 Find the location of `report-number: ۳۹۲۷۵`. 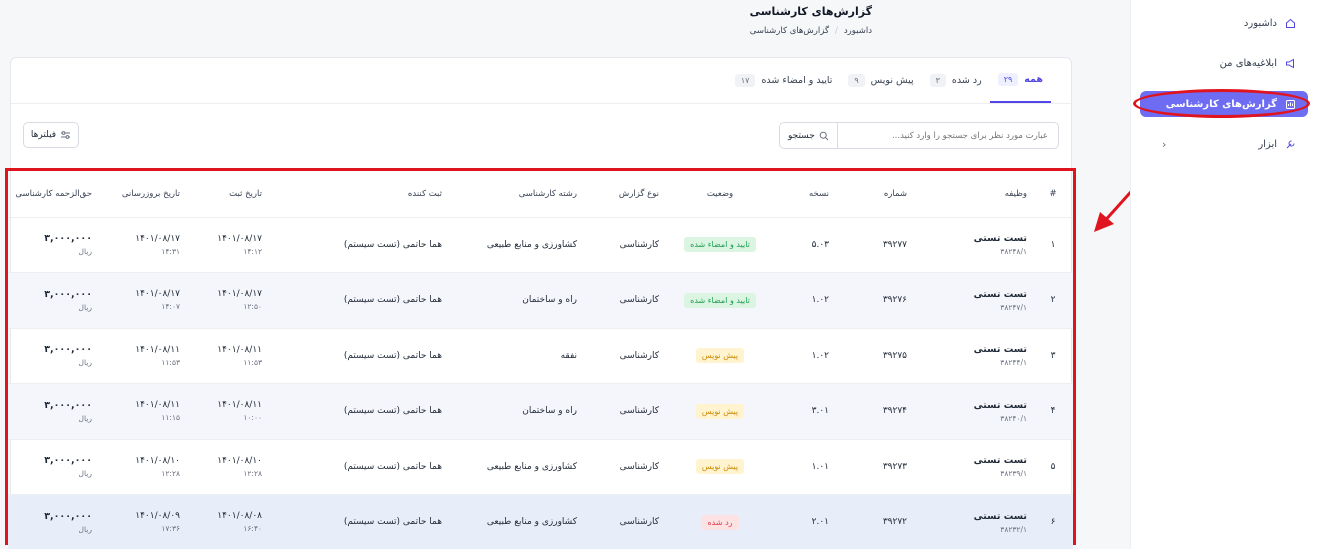

report-number: ۳۹۲۷۵ is located at coordinates (874, 356).